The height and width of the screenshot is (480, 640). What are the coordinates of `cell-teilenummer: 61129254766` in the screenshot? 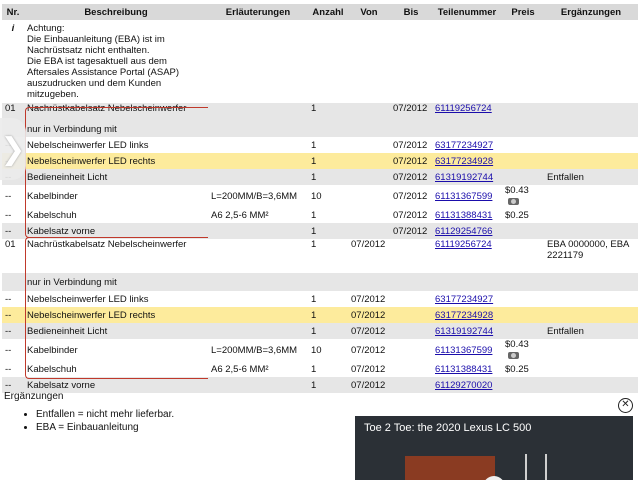 It's located at (467, 231).